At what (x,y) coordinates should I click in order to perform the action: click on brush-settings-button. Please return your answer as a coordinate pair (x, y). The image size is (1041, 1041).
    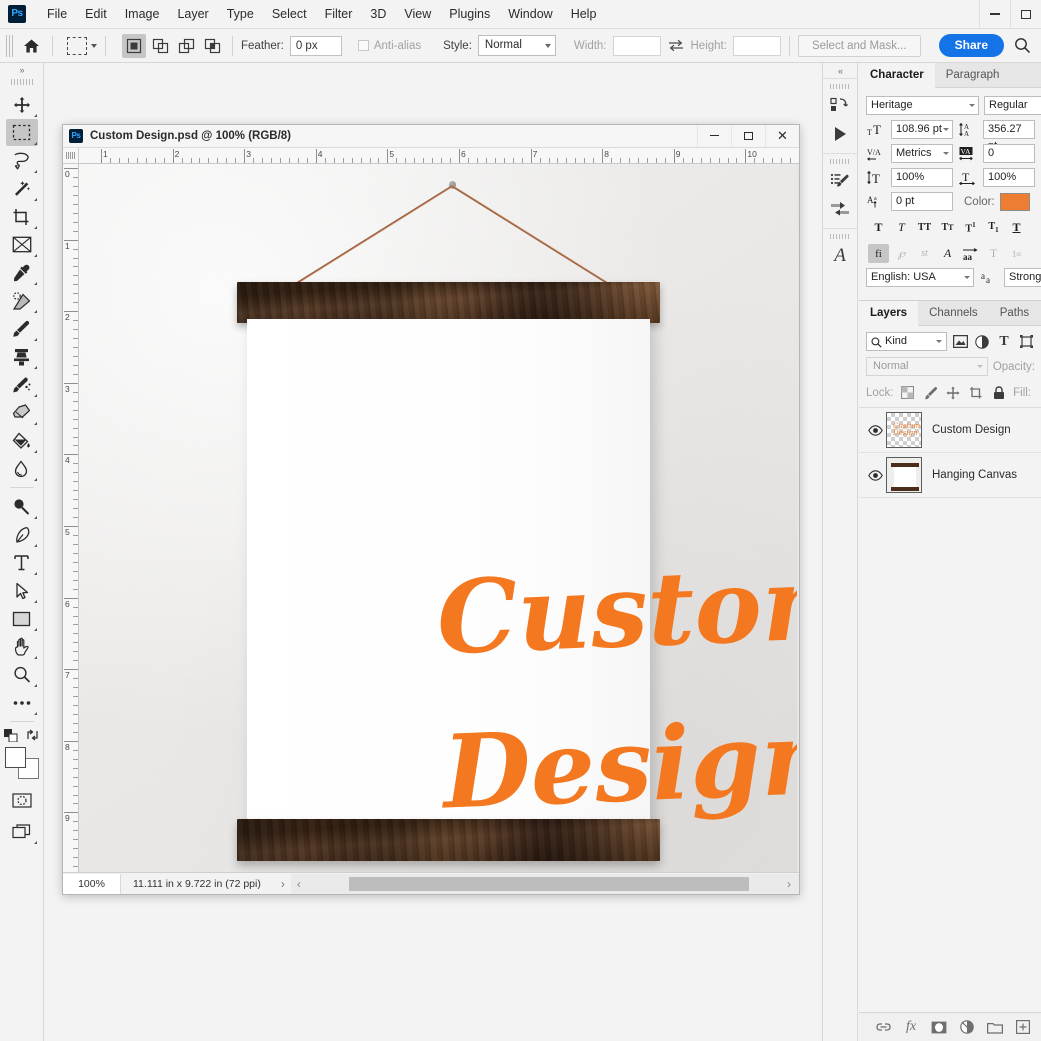
    Looking at the image, I should click on (840, 181).